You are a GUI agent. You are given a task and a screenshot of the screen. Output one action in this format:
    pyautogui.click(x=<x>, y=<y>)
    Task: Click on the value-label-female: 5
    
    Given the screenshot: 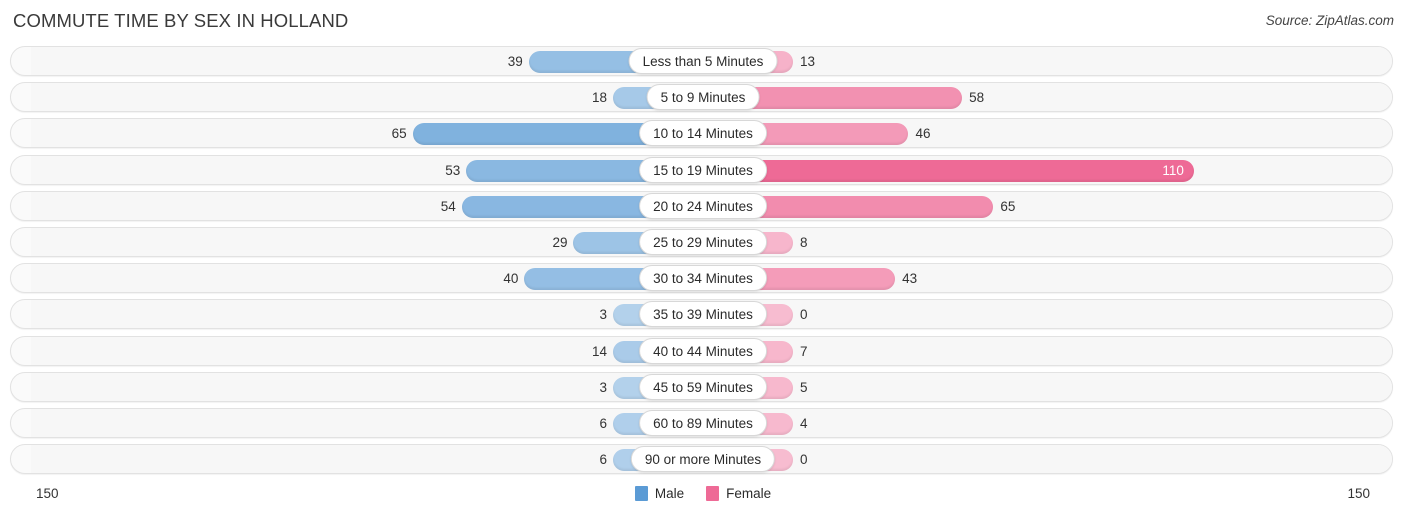 What is the action you would take?
    pyautogui.click(x=804, y=387)
    